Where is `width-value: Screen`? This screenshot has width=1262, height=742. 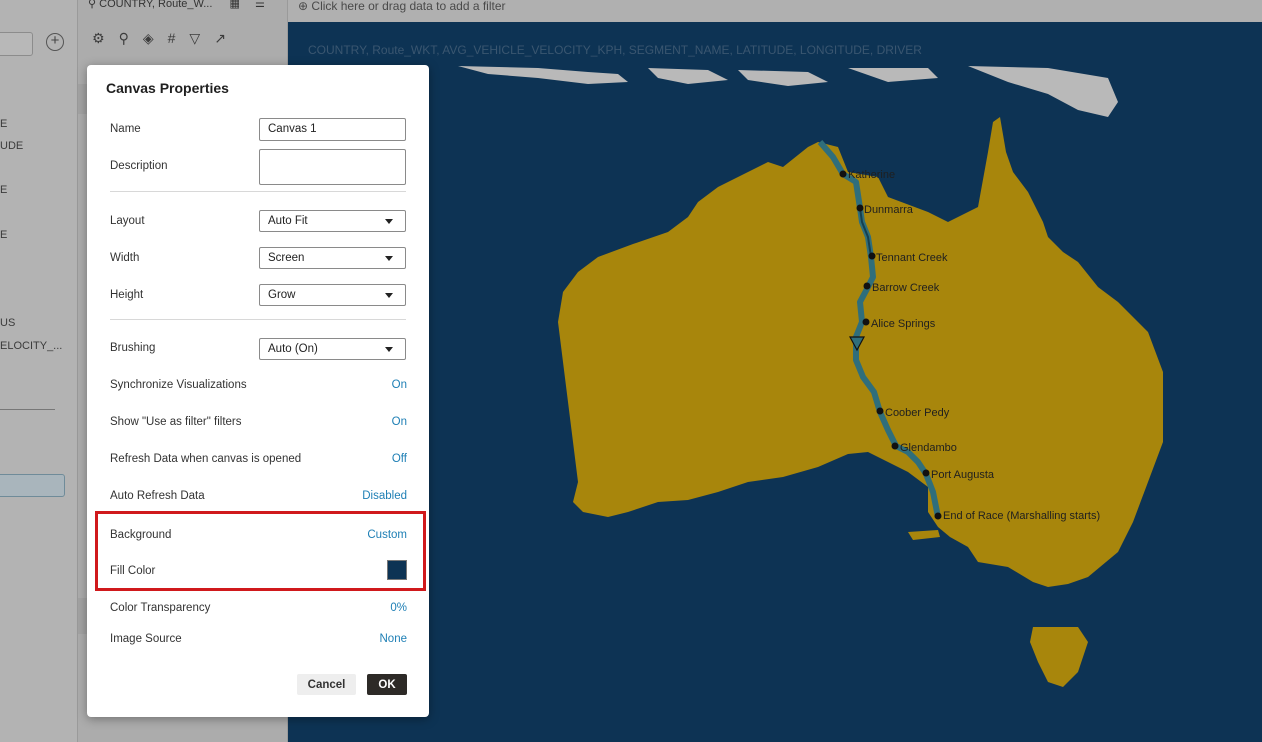 width-value: Screen is located at coordinates (286, 258).